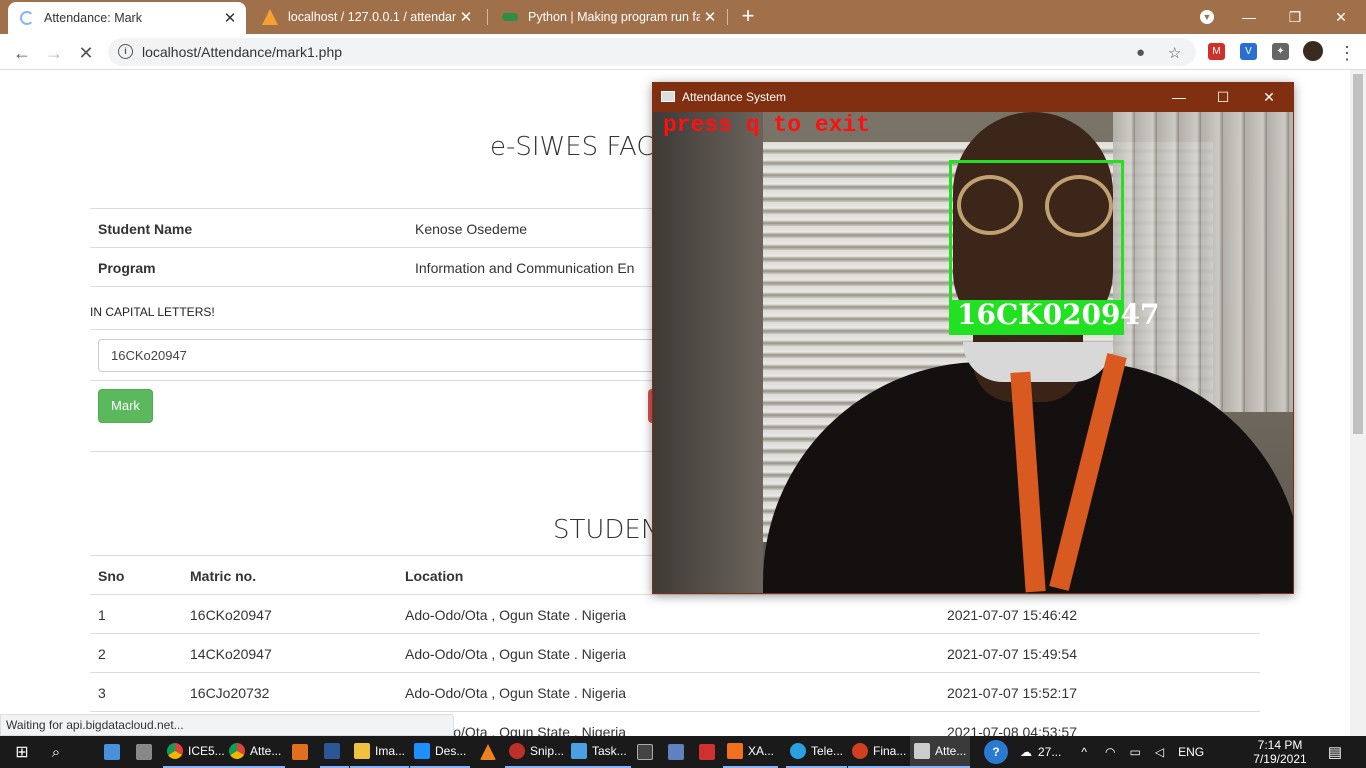 Image resolution: width=1366 pixels, height=768 pixels. What do you see at coordinates (608, 17) in the screenshot?
I see `tab-python: Python | Making program run fas ✕` at bounding box center [608, 17].